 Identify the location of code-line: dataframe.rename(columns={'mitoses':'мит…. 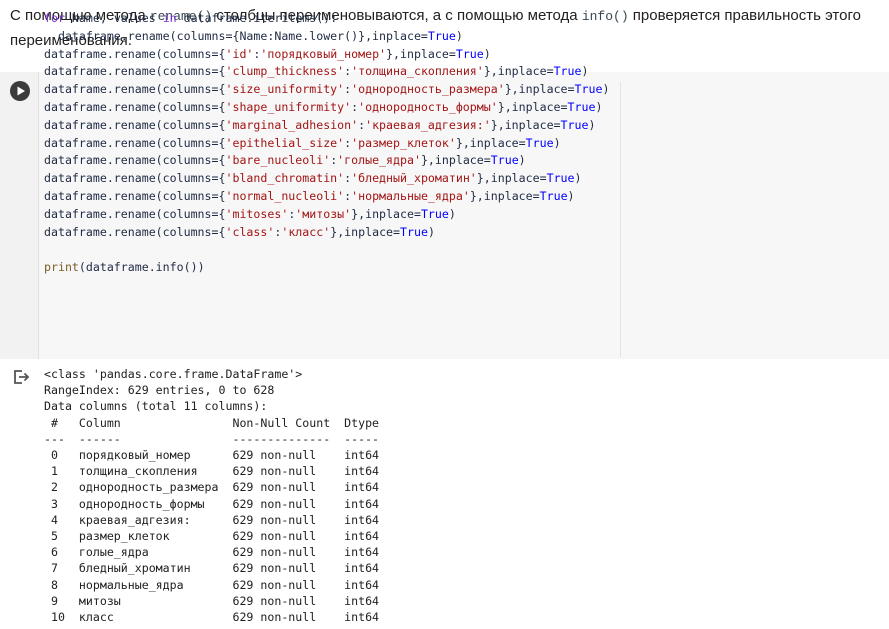
(250, 213).